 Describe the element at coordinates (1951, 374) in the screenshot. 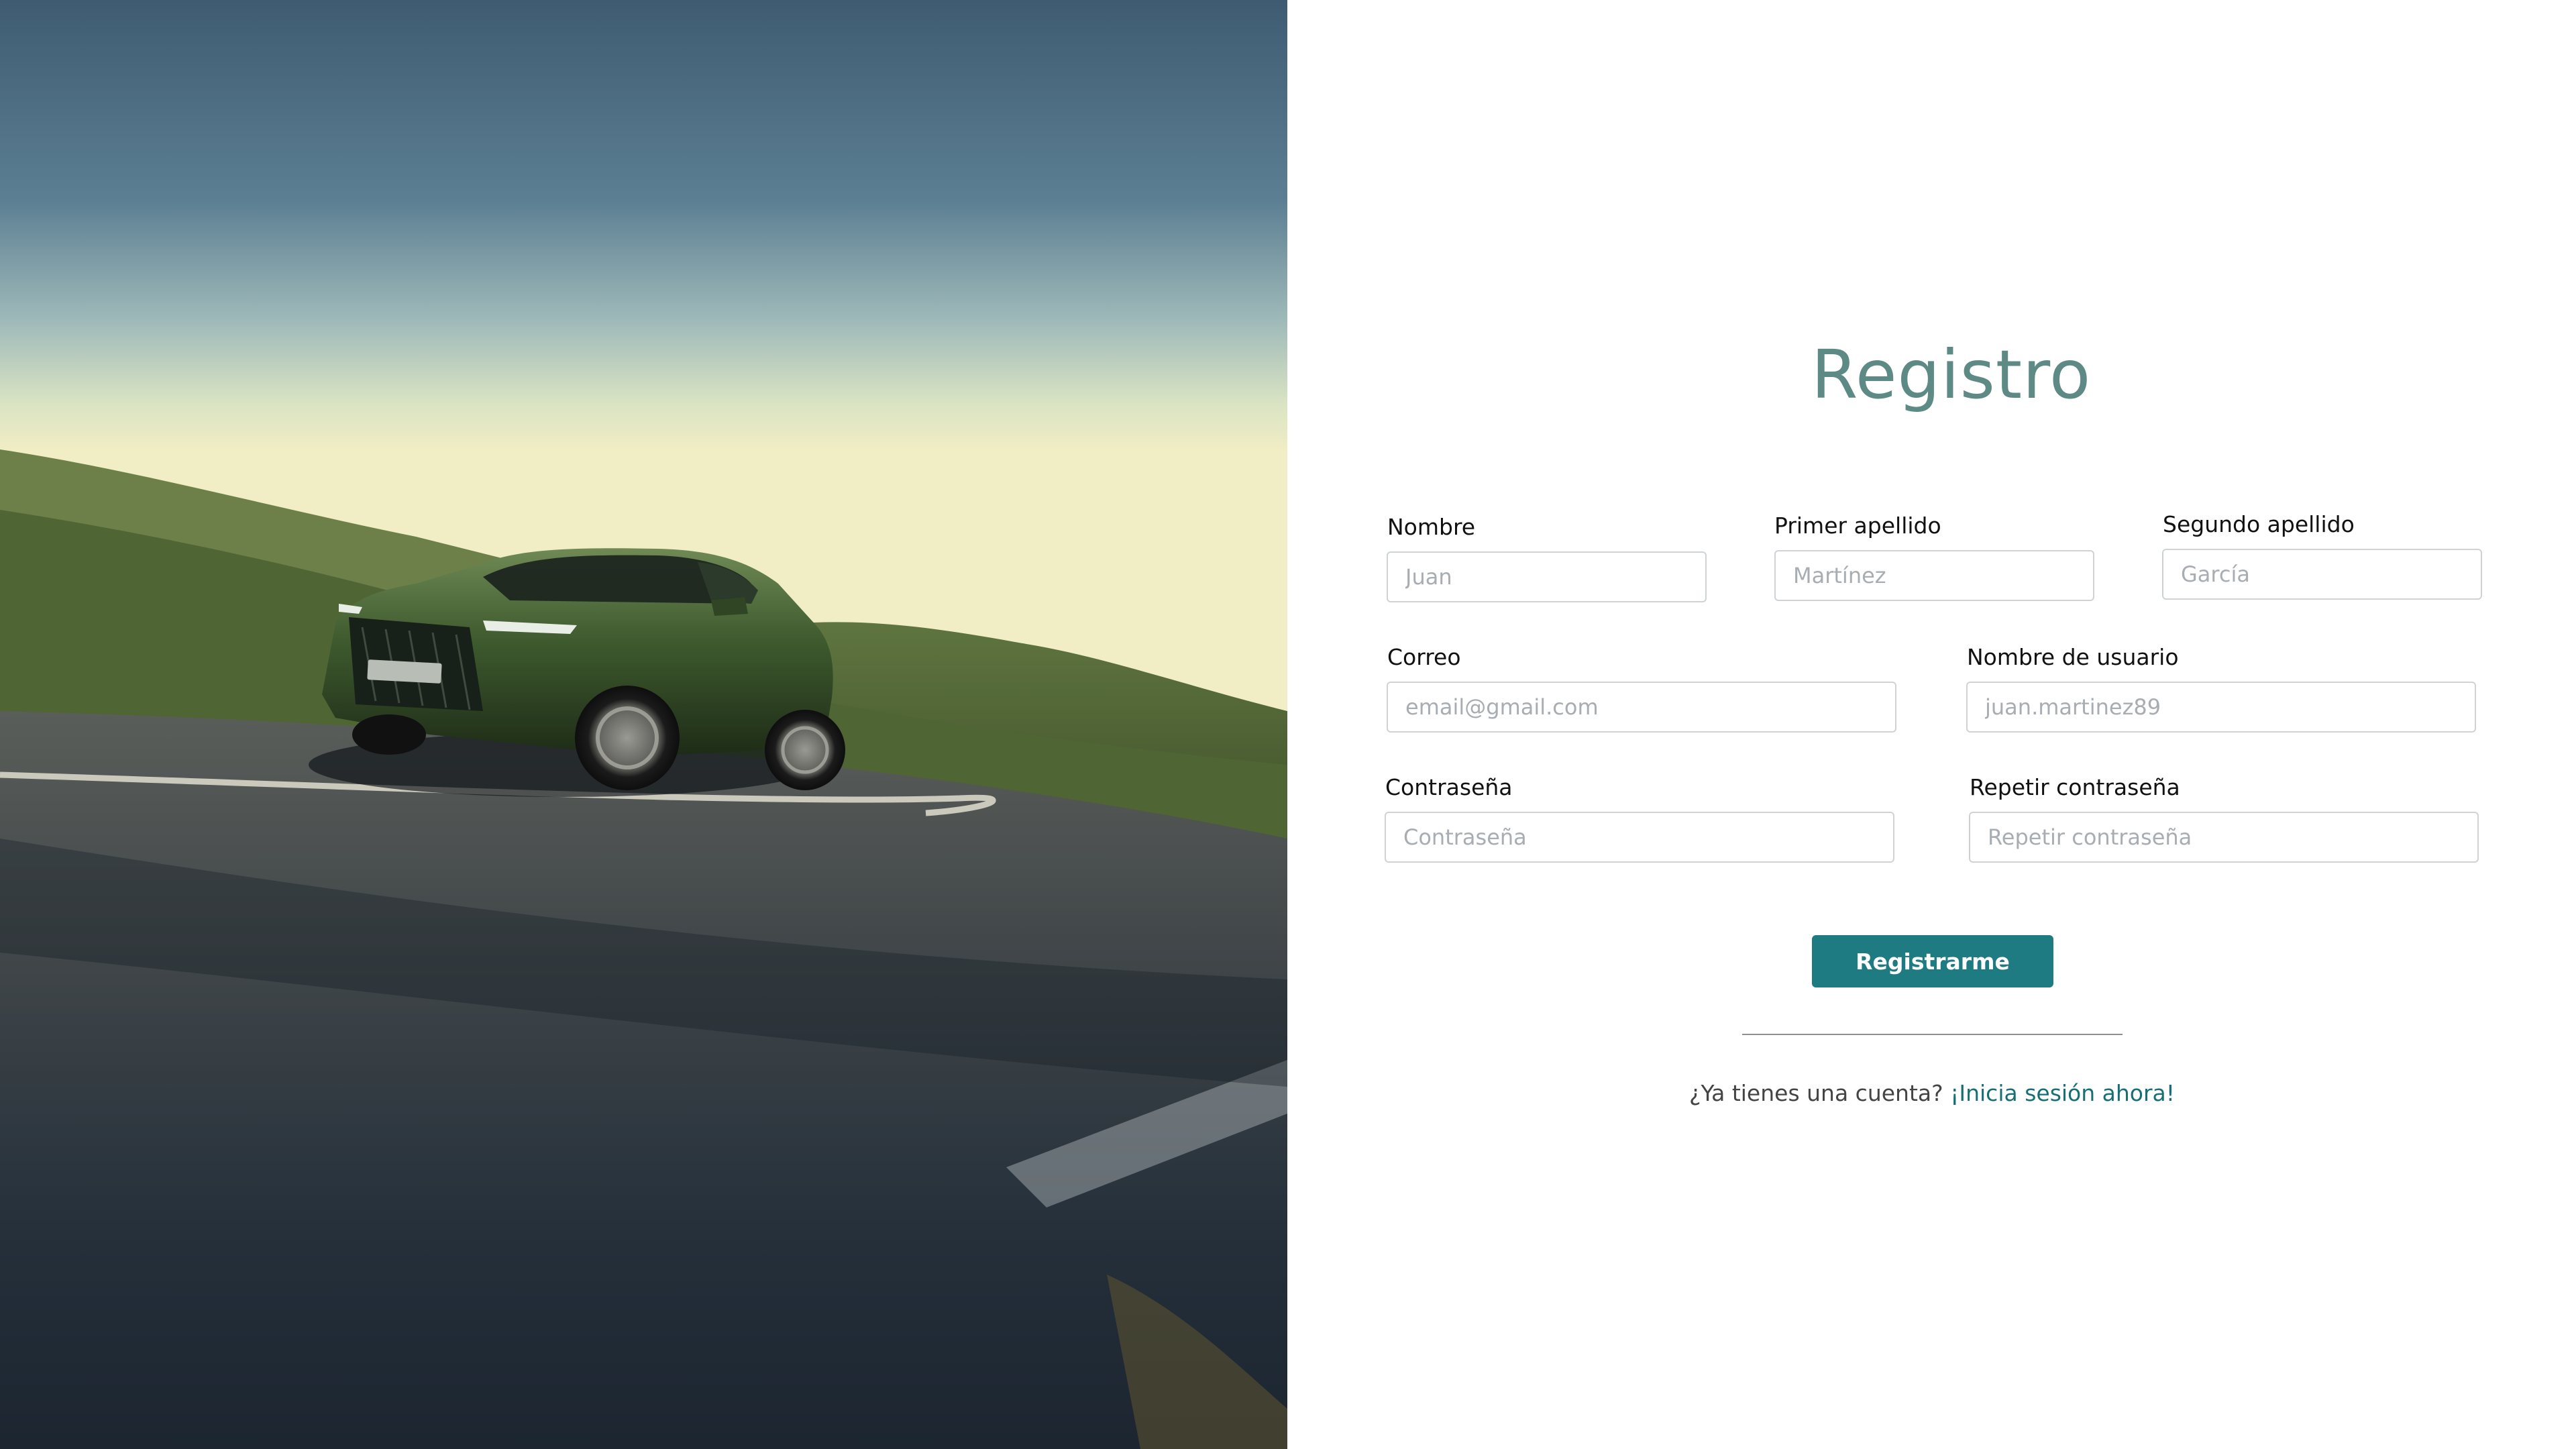

I see `page-title: Registro` at that location.